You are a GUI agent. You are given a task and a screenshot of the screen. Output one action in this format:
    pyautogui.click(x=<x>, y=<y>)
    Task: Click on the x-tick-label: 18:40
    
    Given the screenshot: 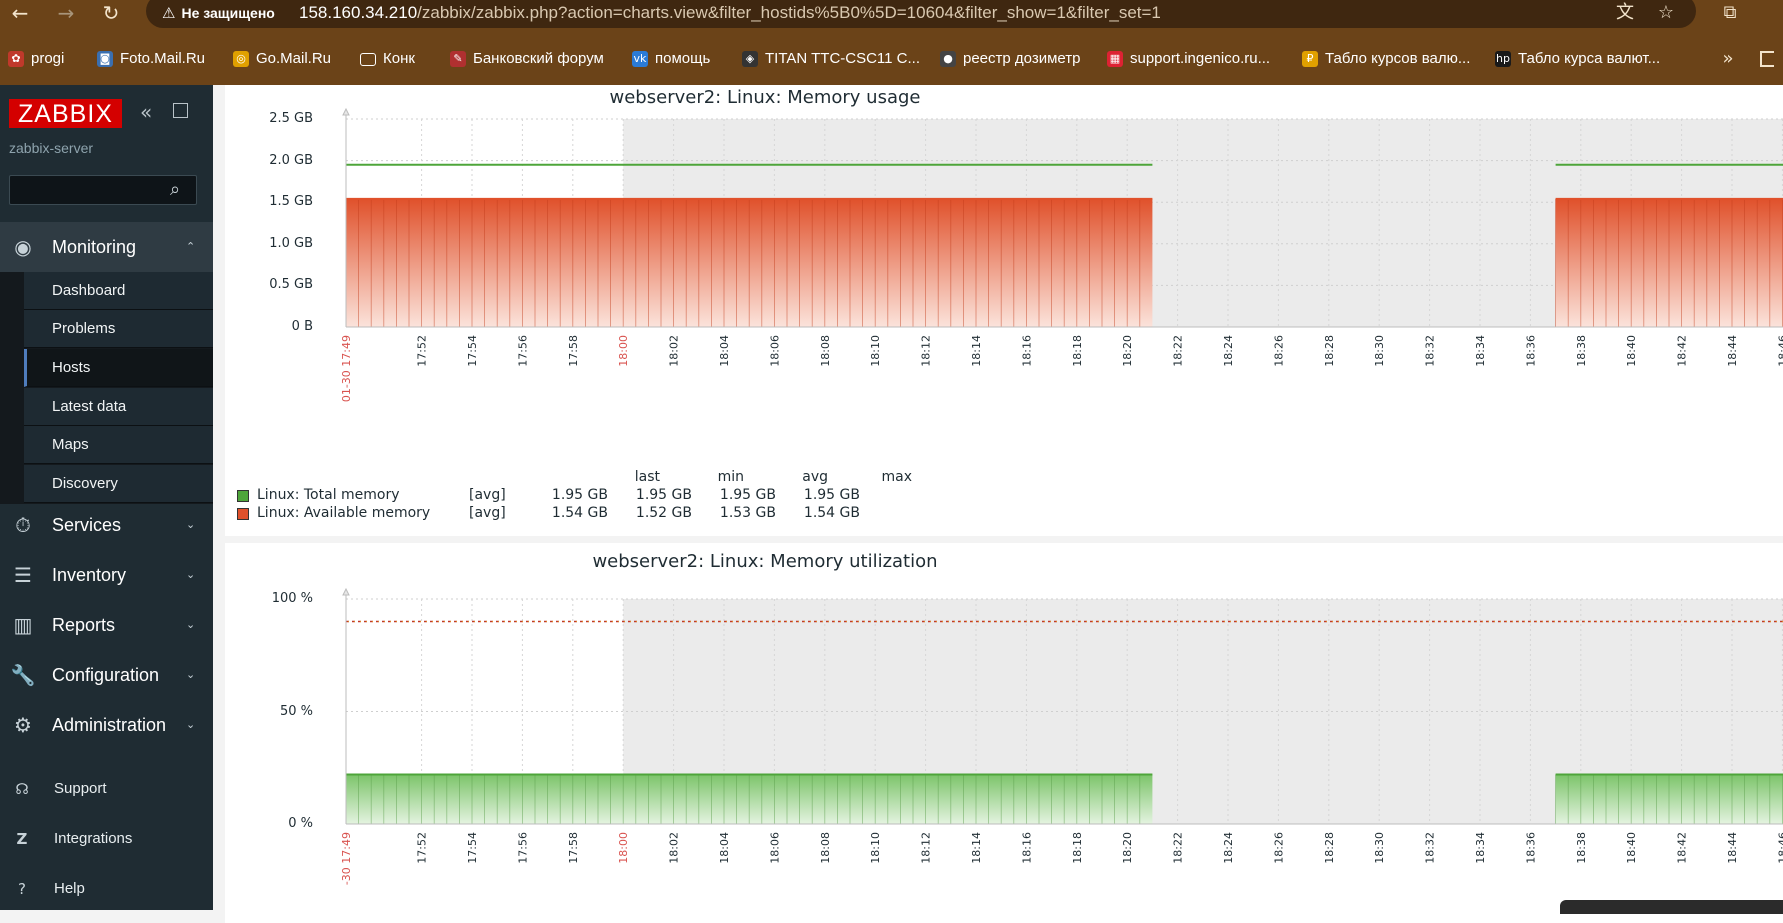 What is the action you would take?
    pyautogui.click(x=1631, y=848)
    